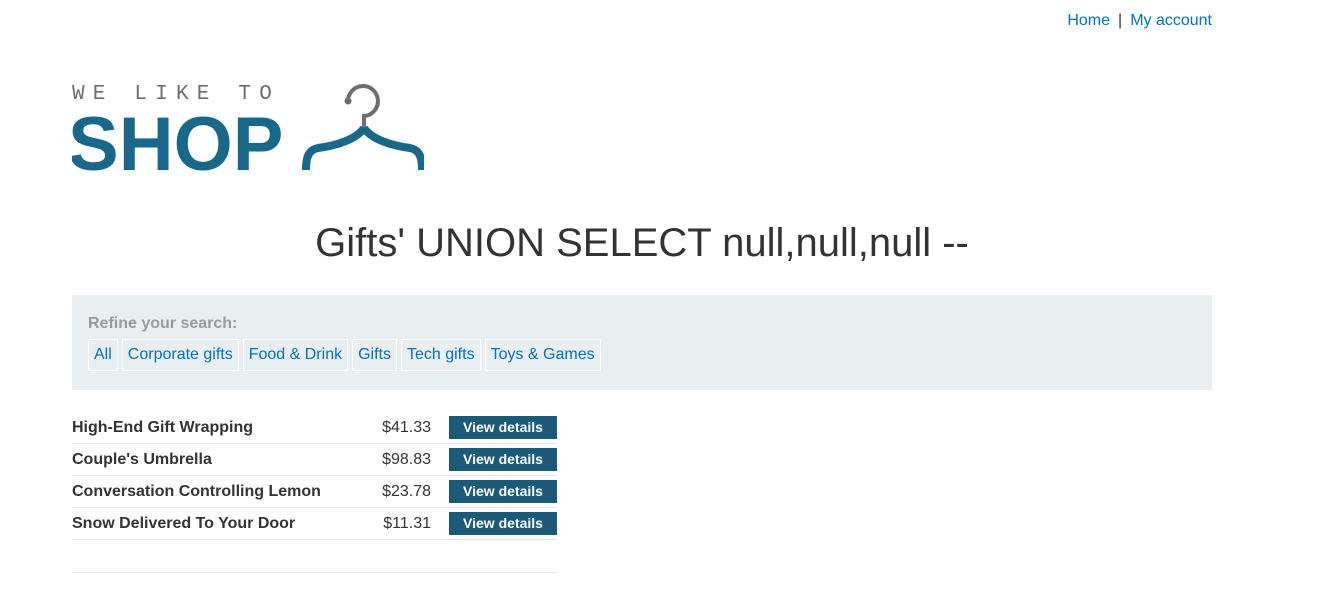 This screenshot has width=1331, height=605. I want to click on coat-hanger-icon, so click(364, 127).